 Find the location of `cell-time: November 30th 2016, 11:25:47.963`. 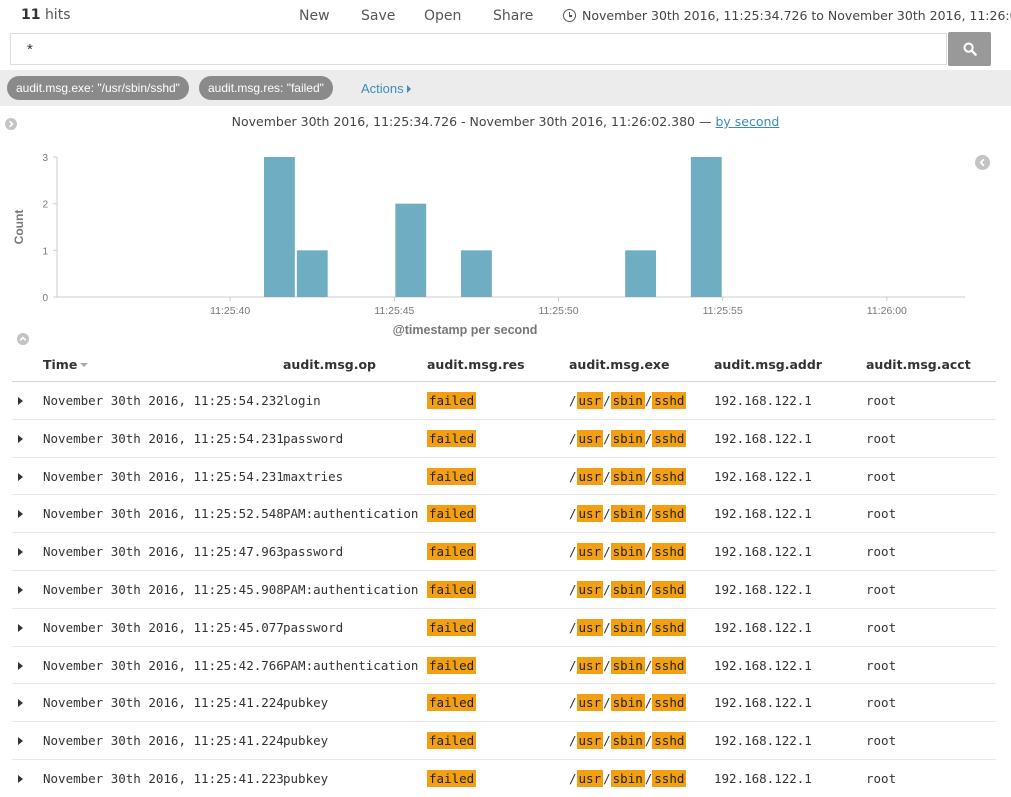

cell-time: November 30th 2016, 11:25:47.963 is located at coordinates (163, 552).